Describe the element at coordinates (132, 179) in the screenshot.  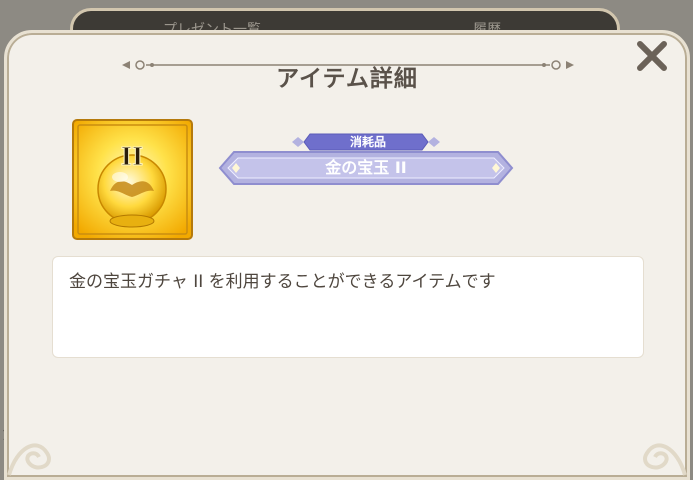
I see `gold-orb-icon: II` at that location.